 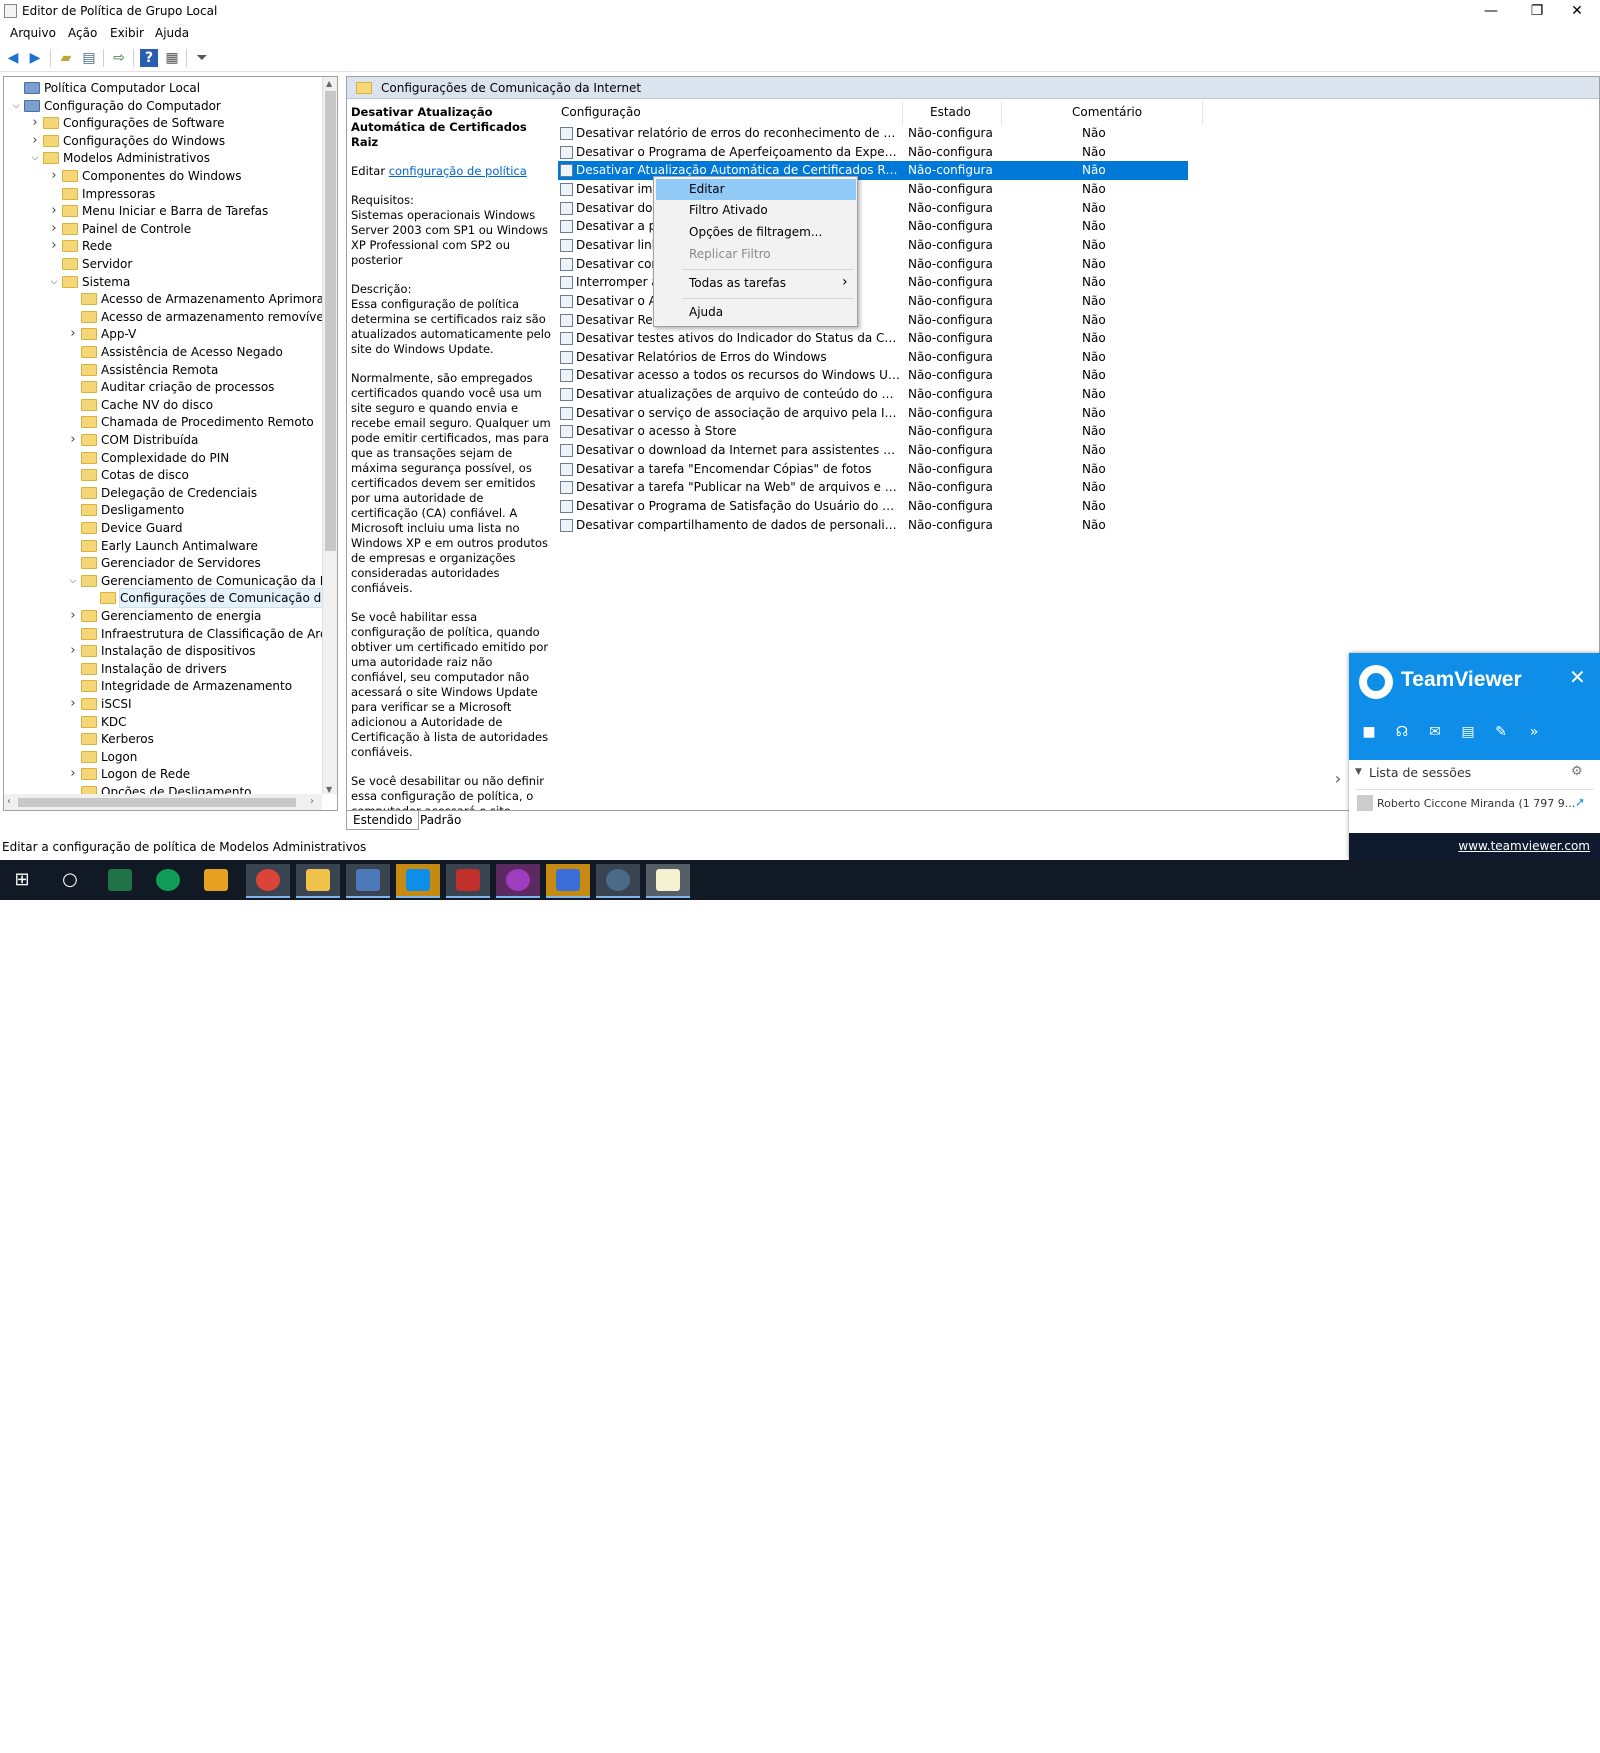 What do you see at coordinates (1555, 1738) in the screenshot?
I see `clock: 14:00 14/12/2020` at bounding box center [1555, 1738].